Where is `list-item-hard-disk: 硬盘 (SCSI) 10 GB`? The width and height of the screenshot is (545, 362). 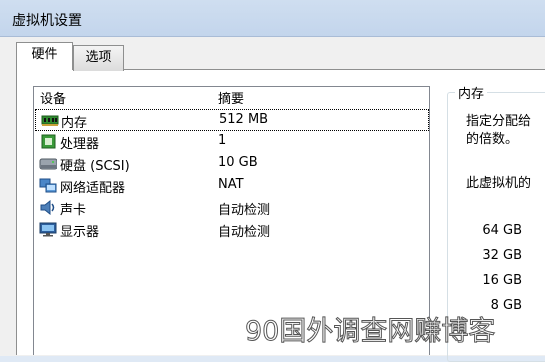 list-item-hard-disk: 硬盘 (SCSI) 10 GB is located at coordinates (231, 164).